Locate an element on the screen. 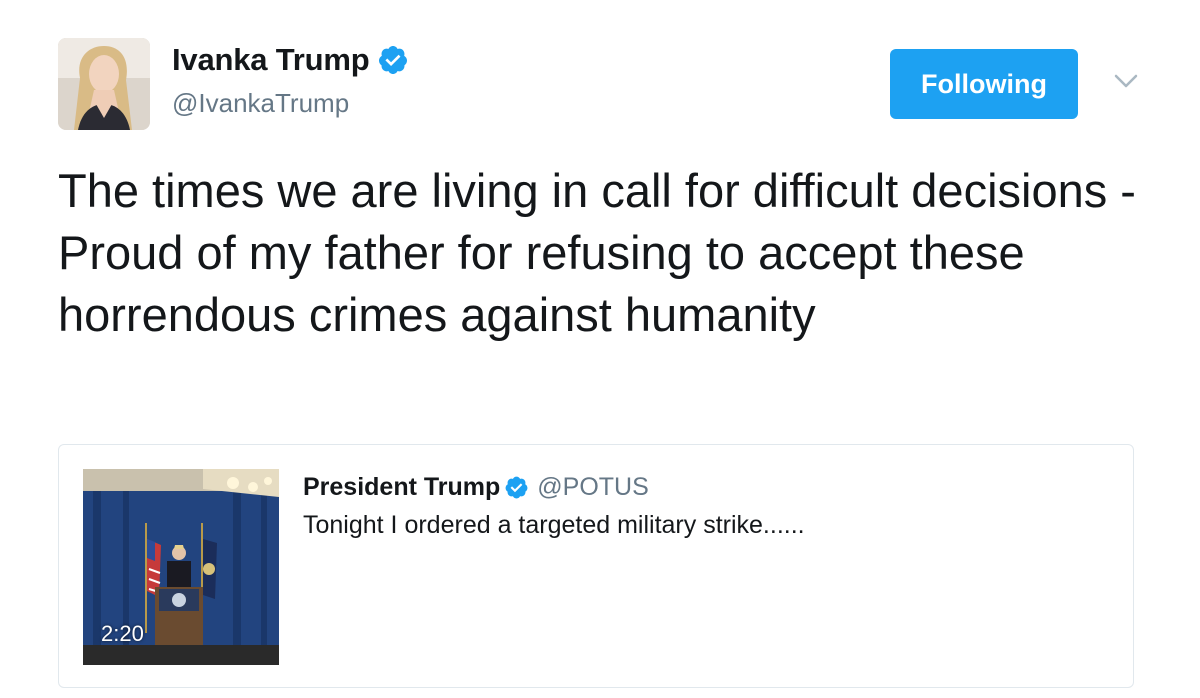 This screenshot has height=698, width=1200. avatar is located at coordinates (104, 84).